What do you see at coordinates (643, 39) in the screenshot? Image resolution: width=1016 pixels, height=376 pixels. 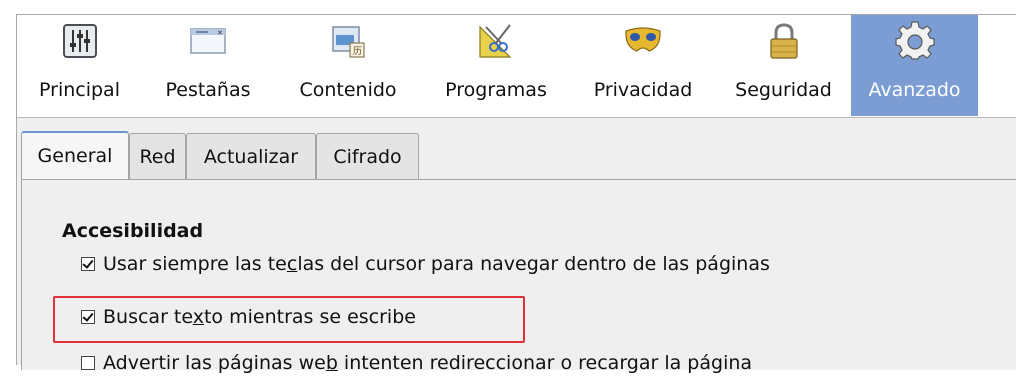 I see `mask-icon` at bounding box center [643, 39].